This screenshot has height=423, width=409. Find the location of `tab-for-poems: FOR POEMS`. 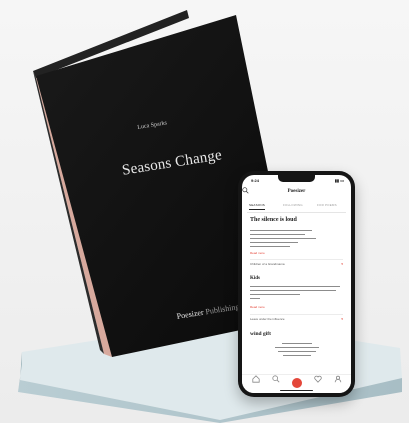

tab-for-poems: FOR POEMS is located at coordinates (327, 205).